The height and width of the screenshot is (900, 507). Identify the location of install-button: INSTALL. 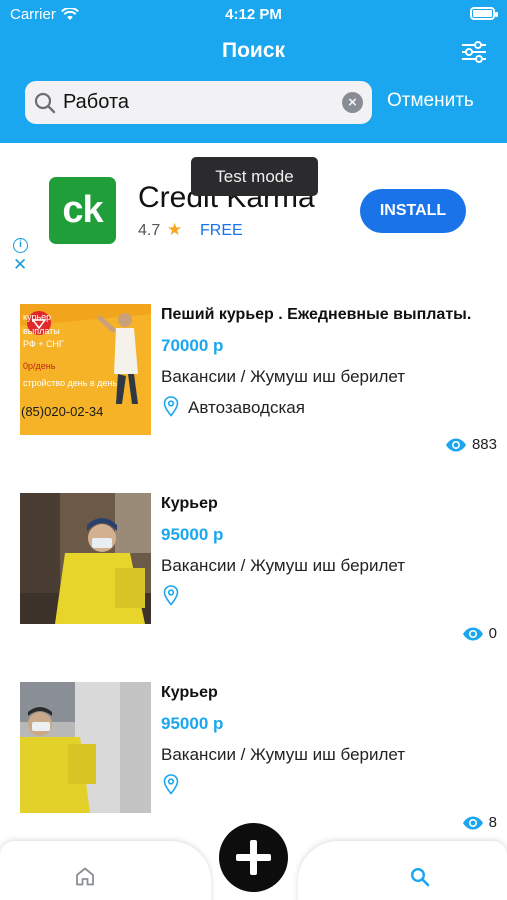
(413, 211).